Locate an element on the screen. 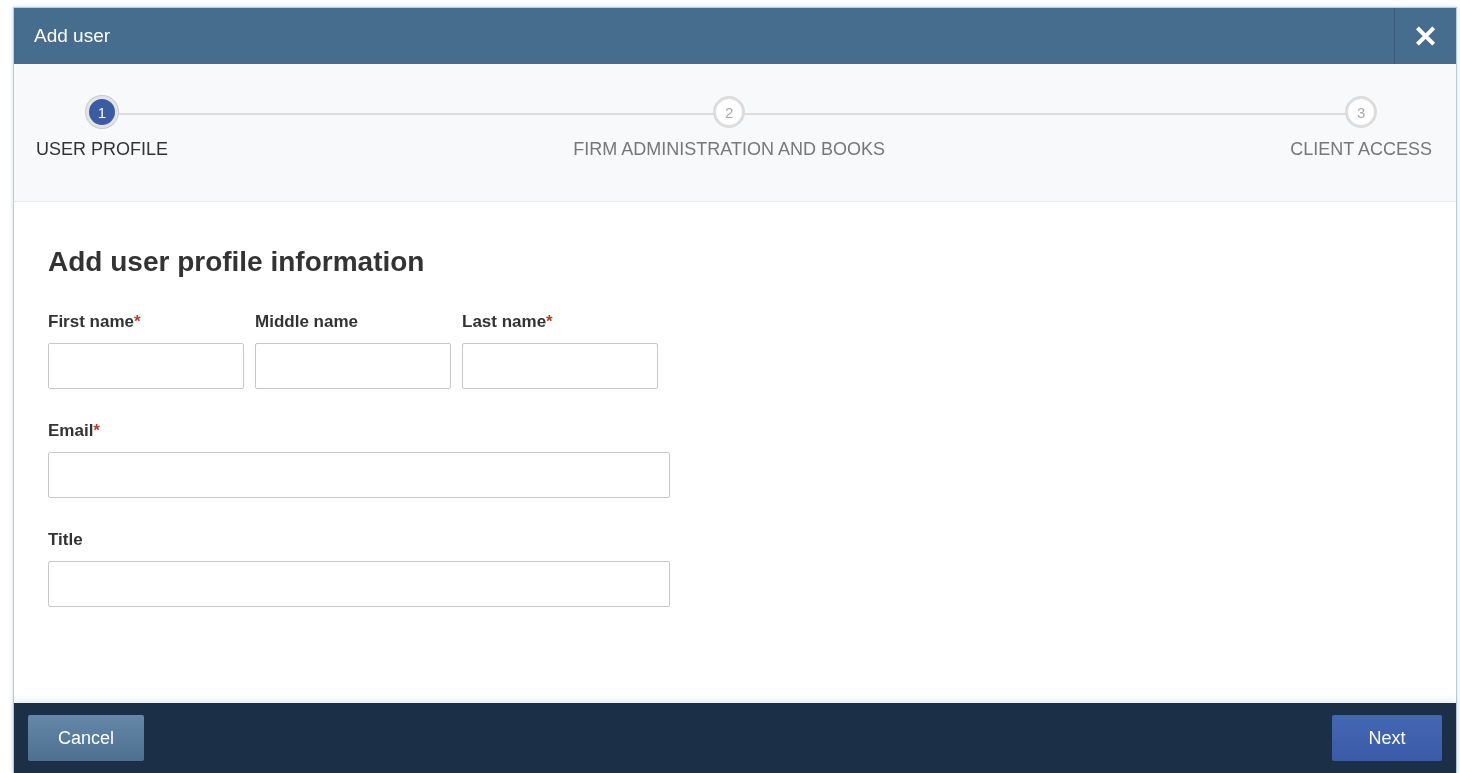  window-title: Add user is located at coordinates (72, 36).